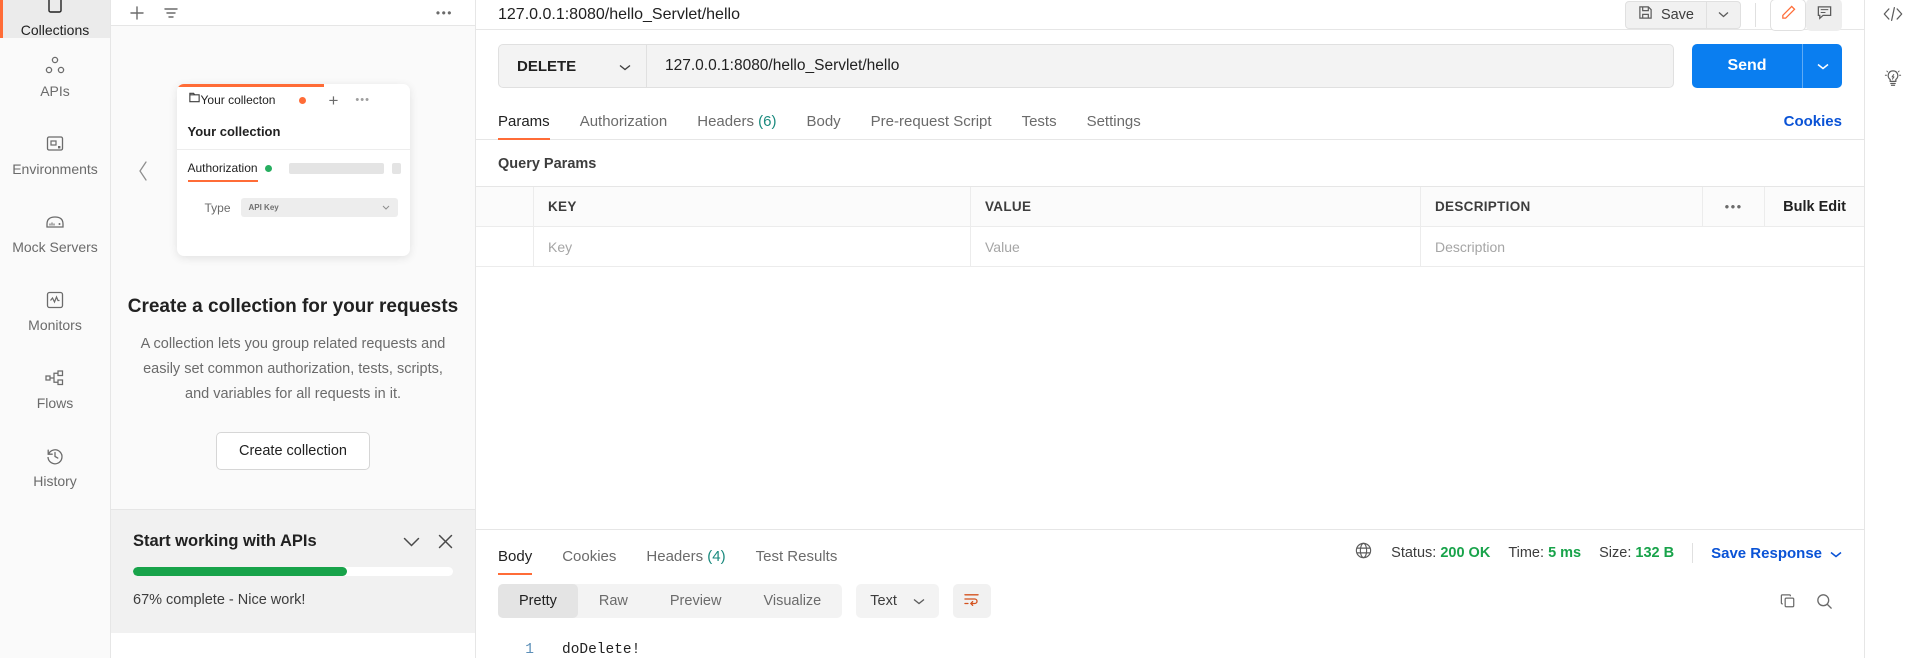 The width and height of the screenshot is (1920, 658). I want to click on wrap-lines-button, so click(971, 601).